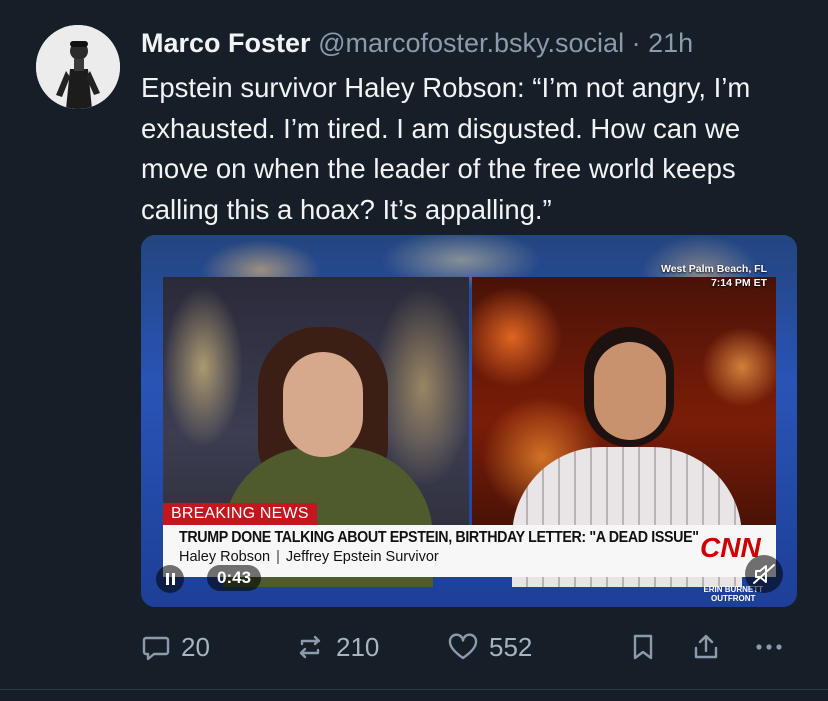  I want to click on breaking-news-label: BREAKING NEWS, so click(240, 514).